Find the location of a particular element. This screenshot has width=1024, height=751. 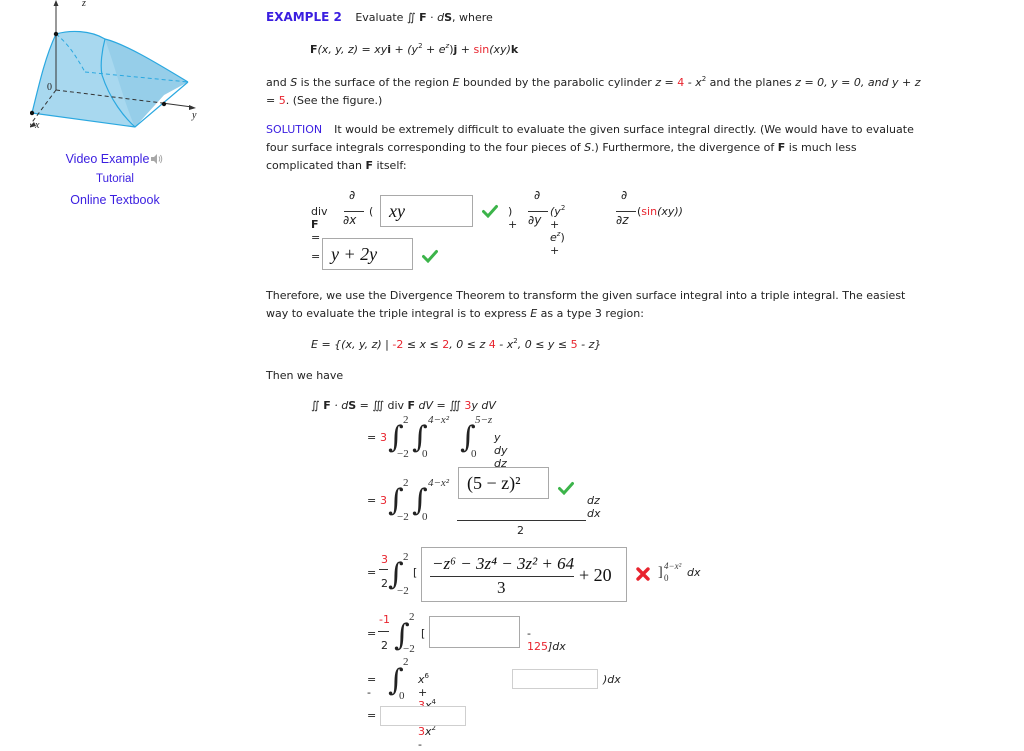

paren-close-plus: ) + is located at coordinates (513, 218).